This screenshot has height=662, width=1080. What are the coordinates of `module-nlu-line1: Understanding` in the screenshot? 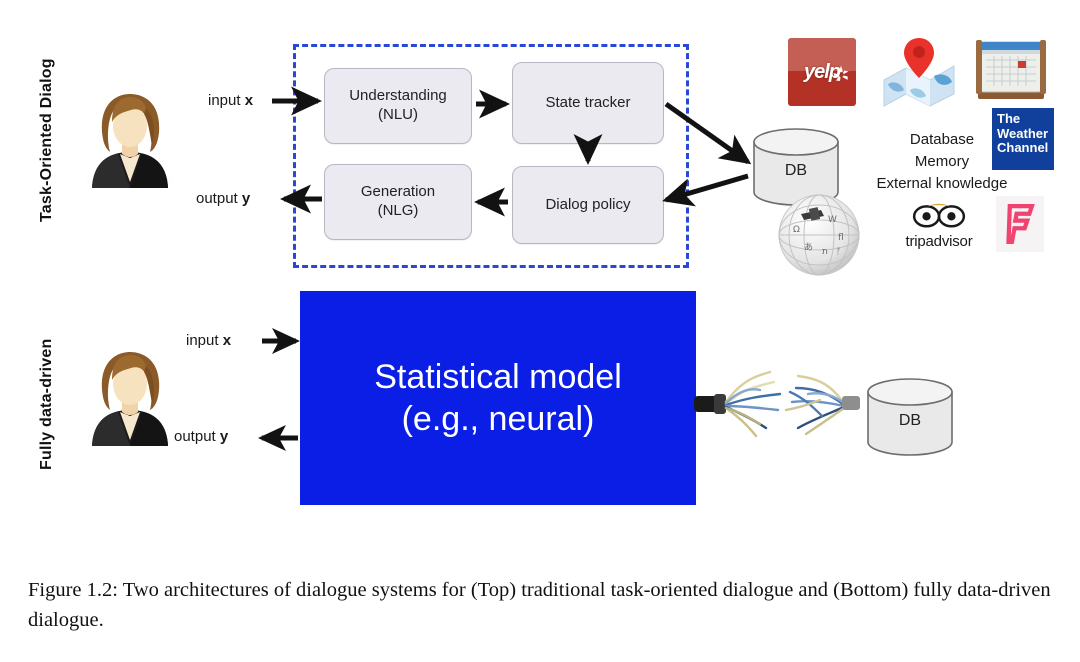 It's located at (398, 96).